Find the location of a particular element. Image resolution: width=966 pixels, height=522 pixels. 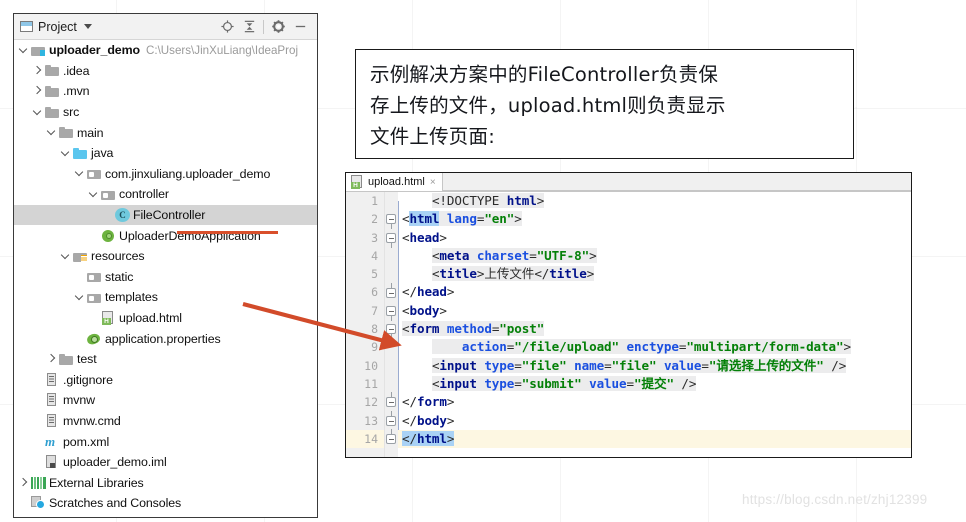

code-line: <form method="post" is located at coordinates (654, 329).